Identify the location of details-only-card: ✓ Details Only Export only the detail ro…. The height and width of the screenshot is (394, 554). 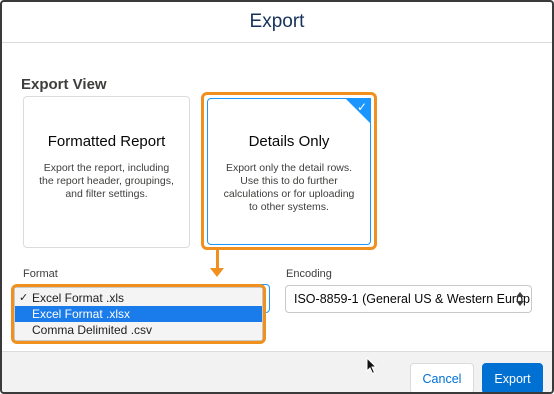
(289, 171).